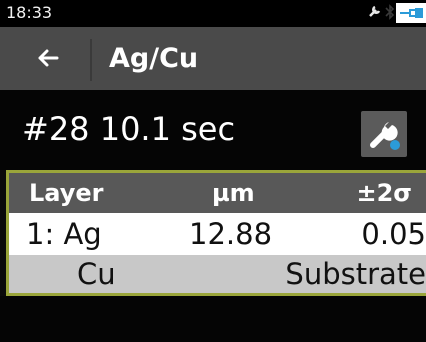 The height and width of the screenshot is (342, 426). What do you see at coordinates (154, 58) in the screenshot?
I see `page-title: Ag/Cu` at bounding box center [154, 58].